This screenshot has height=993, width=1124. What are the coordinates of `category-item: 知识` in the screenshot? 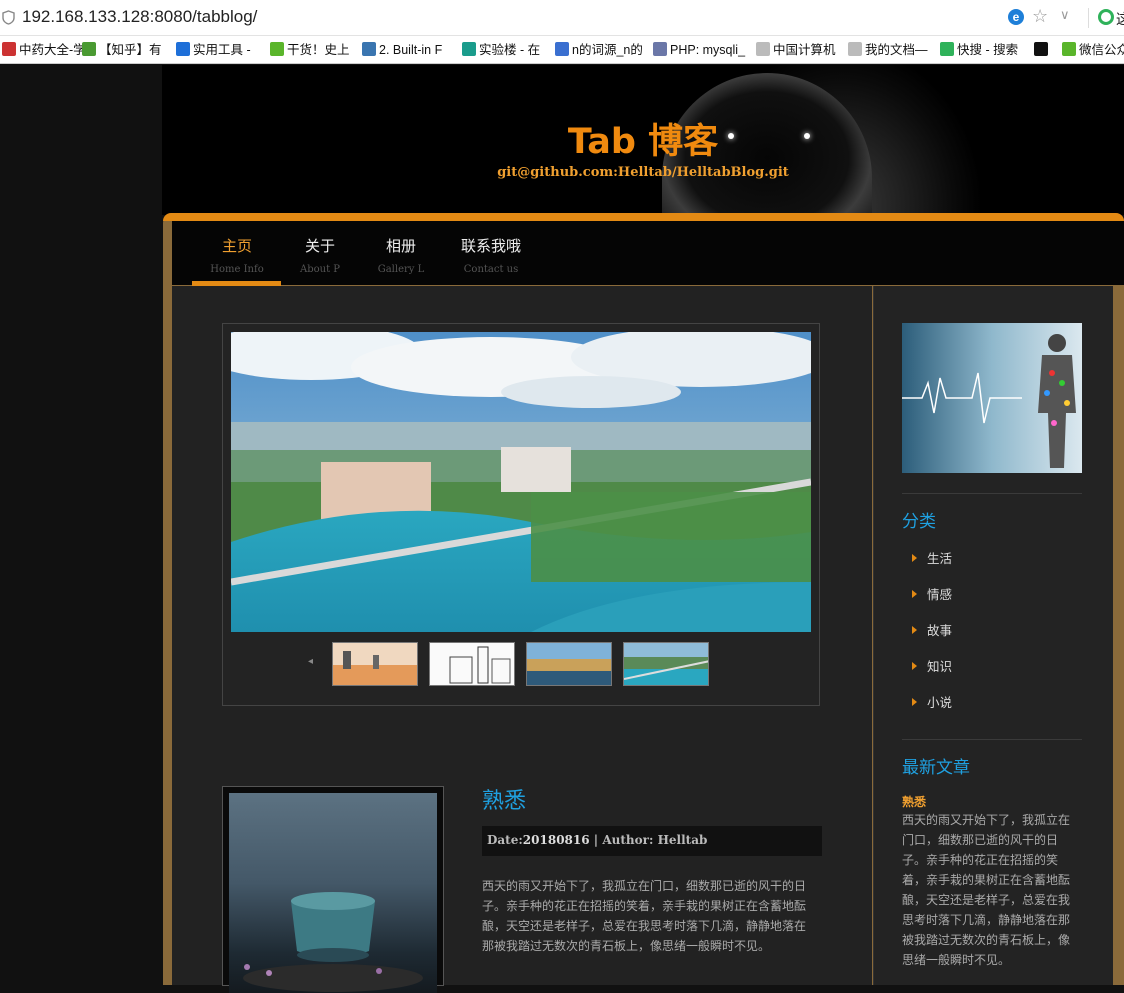 It's located at (932, 665).